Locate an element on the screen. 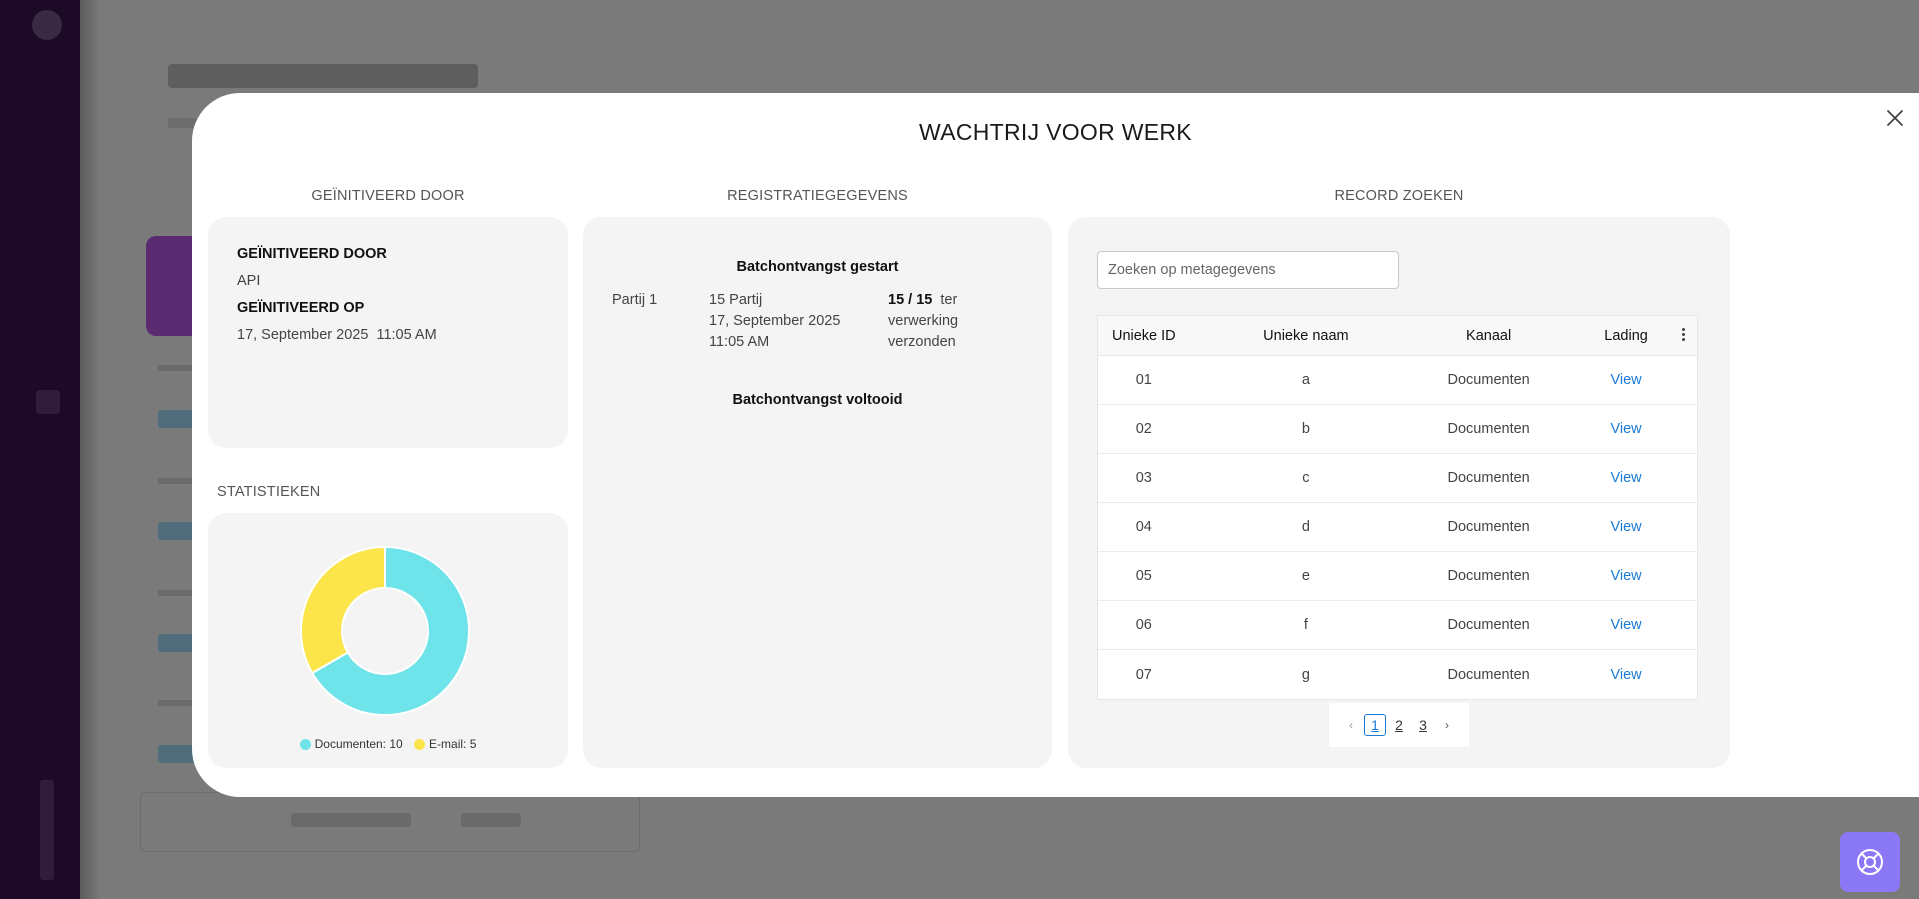  pagination: ‹ 1 2 3 › is located at coordinates (1399, 725).